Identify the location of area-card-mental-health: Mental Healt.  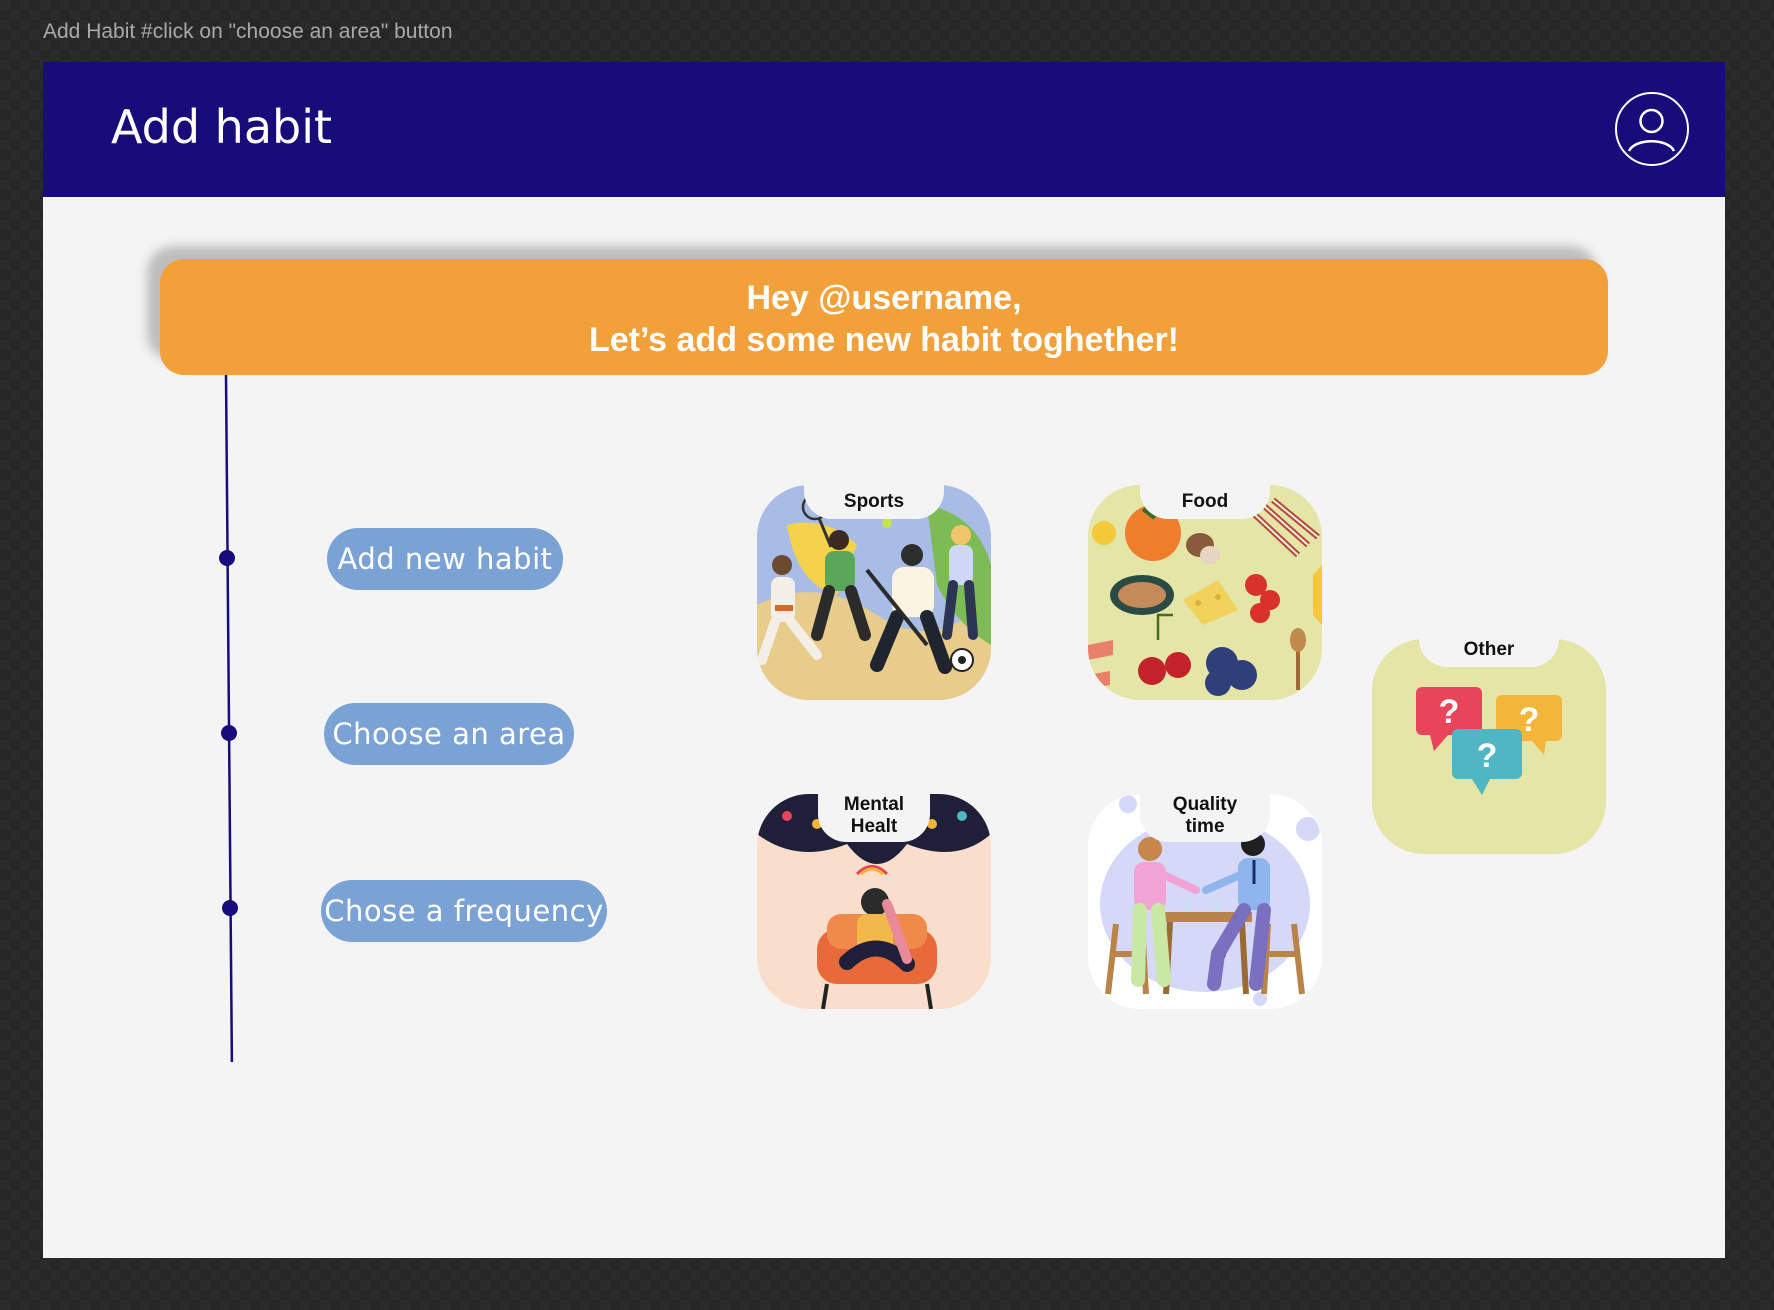
(874, 891).